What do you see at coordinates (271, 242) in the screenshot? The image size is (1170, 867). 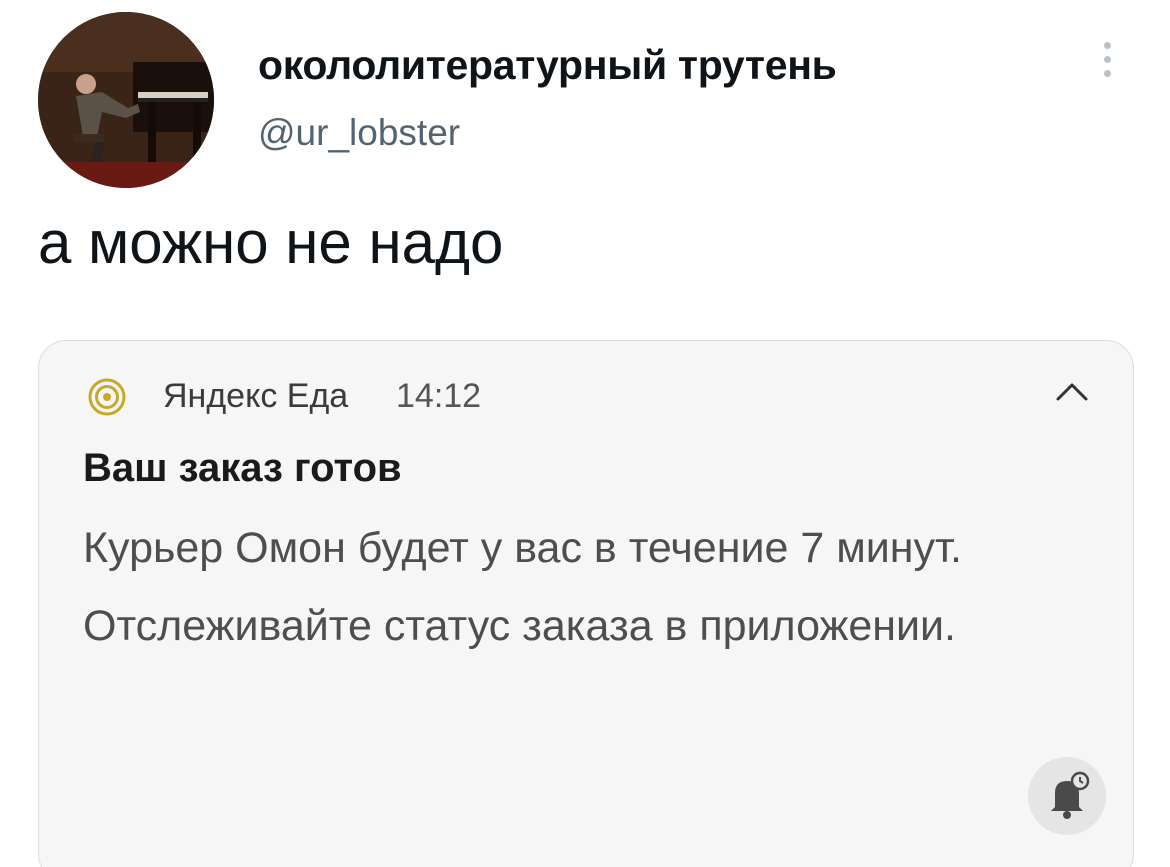 I see `tweet-text: а можно не надо` at bounding box center [271, 242].